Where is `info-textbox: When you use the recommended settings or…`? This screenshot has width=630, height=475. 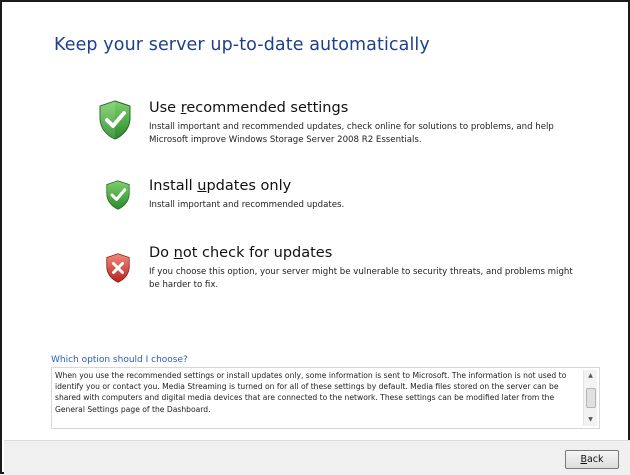 info-textbox: When you use the recommended settings or… is located at coordinates (325, 398).